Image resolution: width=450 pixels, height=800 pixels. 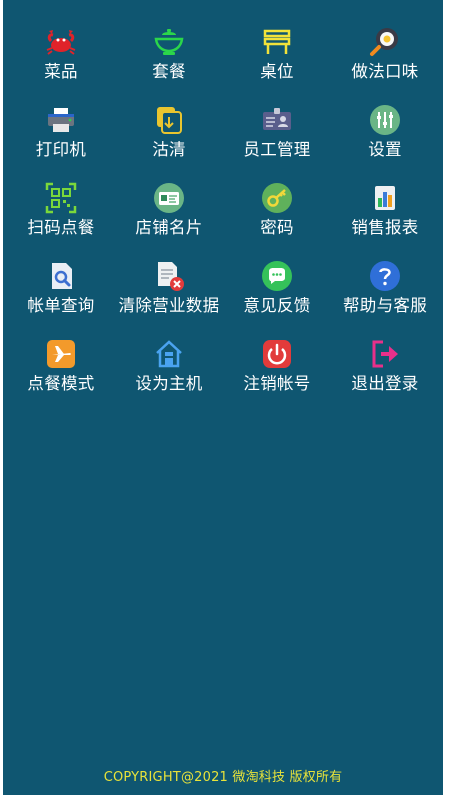 What do you see at coordinates (385, 149) in the screenshot?
I see `menu-item-label: 设置` at bounding box center [385, 149].